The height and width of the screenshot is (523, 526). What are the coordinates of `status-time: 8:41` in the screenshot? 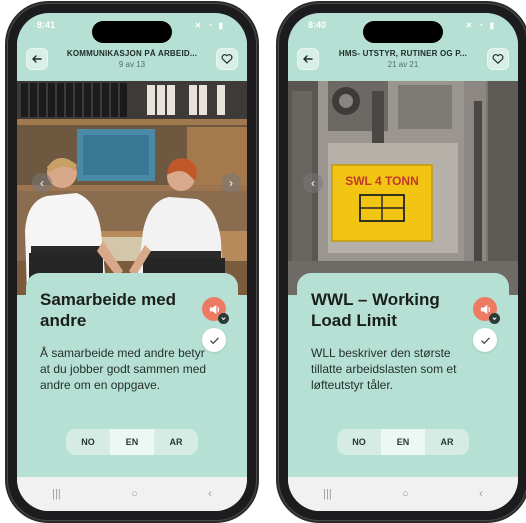 It's located at (46, 25).